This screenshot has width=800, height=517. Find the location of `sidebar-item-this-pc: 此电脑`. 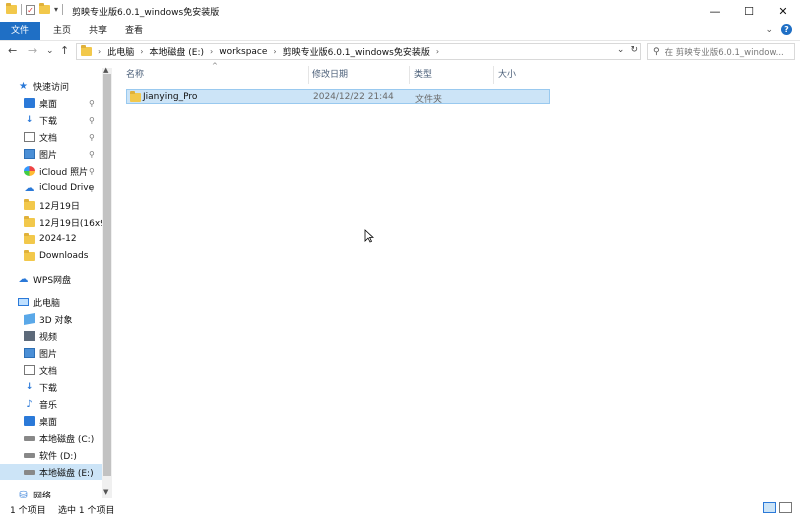

sidebar-item-this-pc: 此电脑 is located at coordinates (65, 302).